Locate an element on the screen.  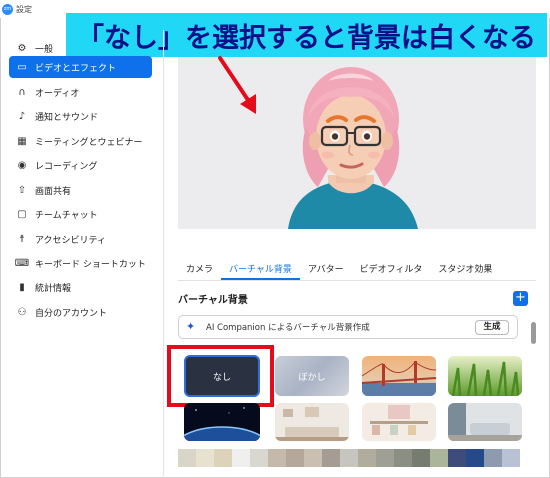
accessibility-icon: ☨ is located at coordinates (22, 239).